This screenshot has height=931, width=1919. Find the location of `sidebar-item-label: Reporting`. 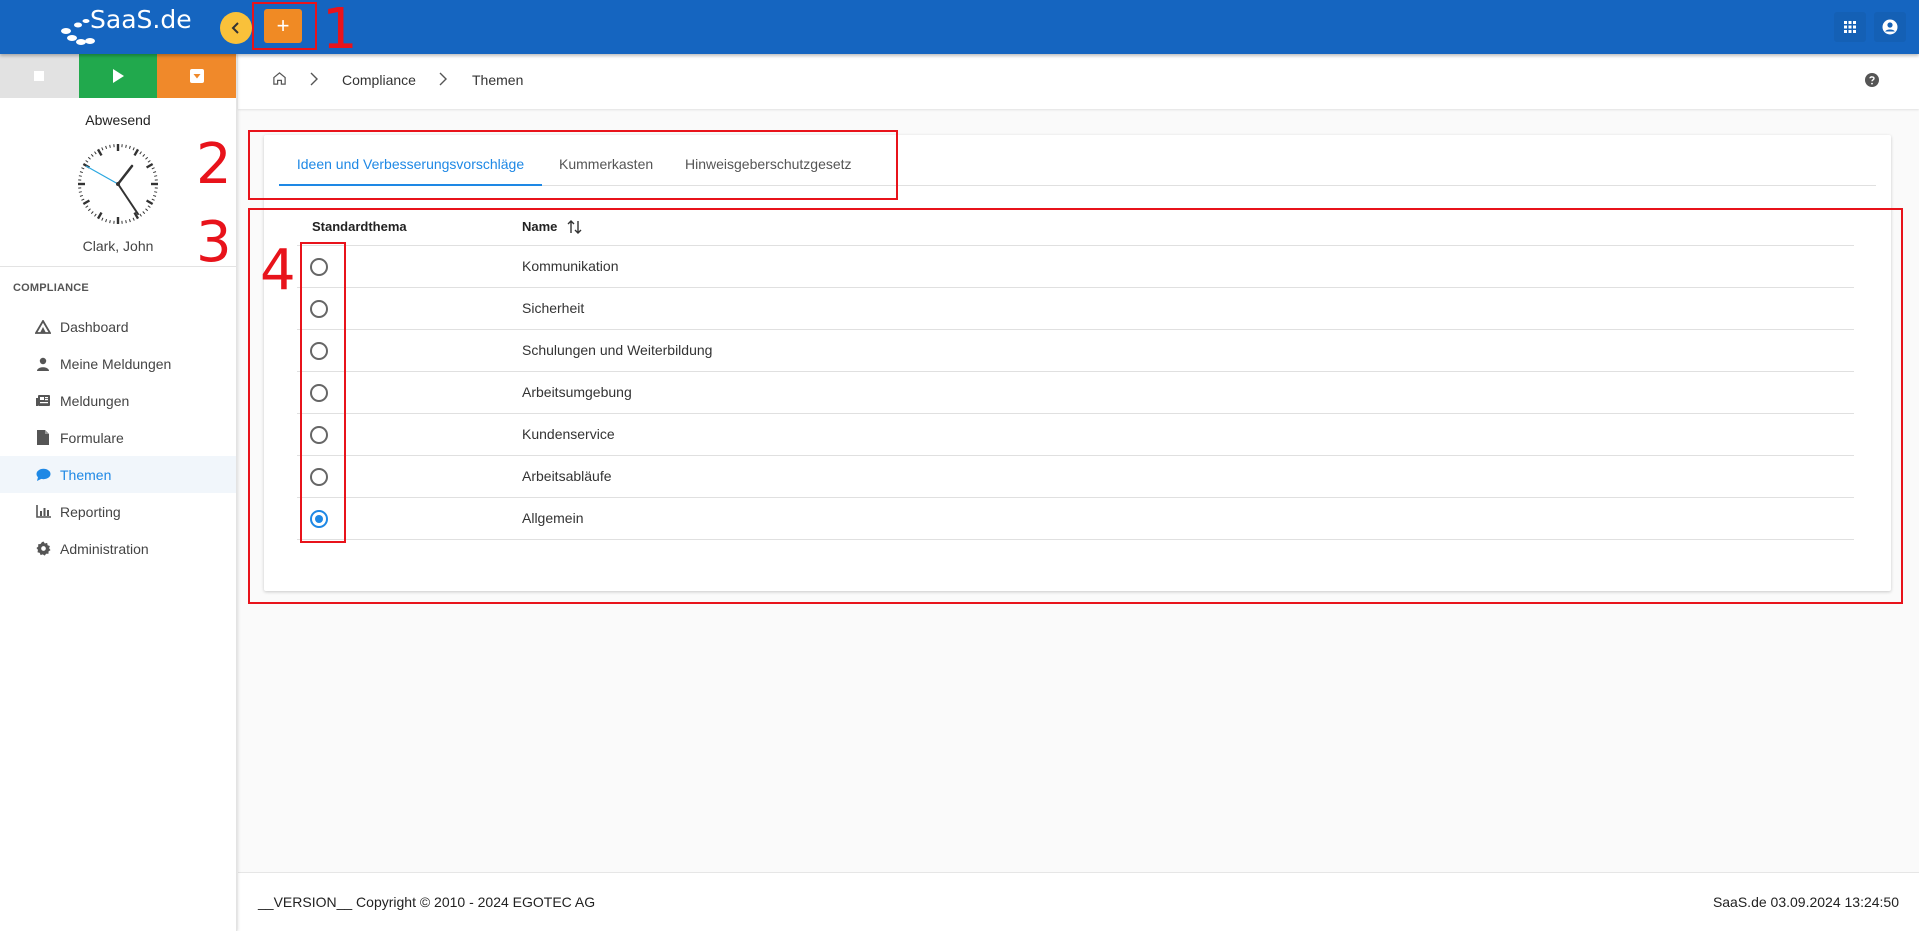

sidebar-item-label: Reporting is located at coordinates (90, 511).